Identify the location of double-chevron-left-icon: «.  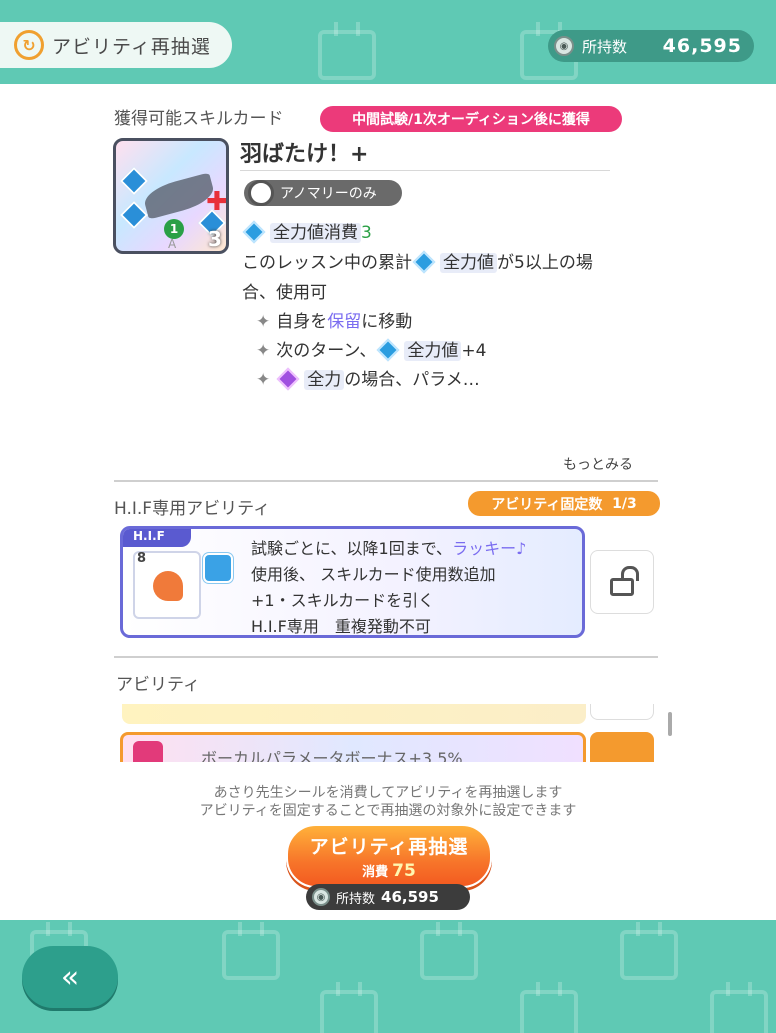
(70, 977).